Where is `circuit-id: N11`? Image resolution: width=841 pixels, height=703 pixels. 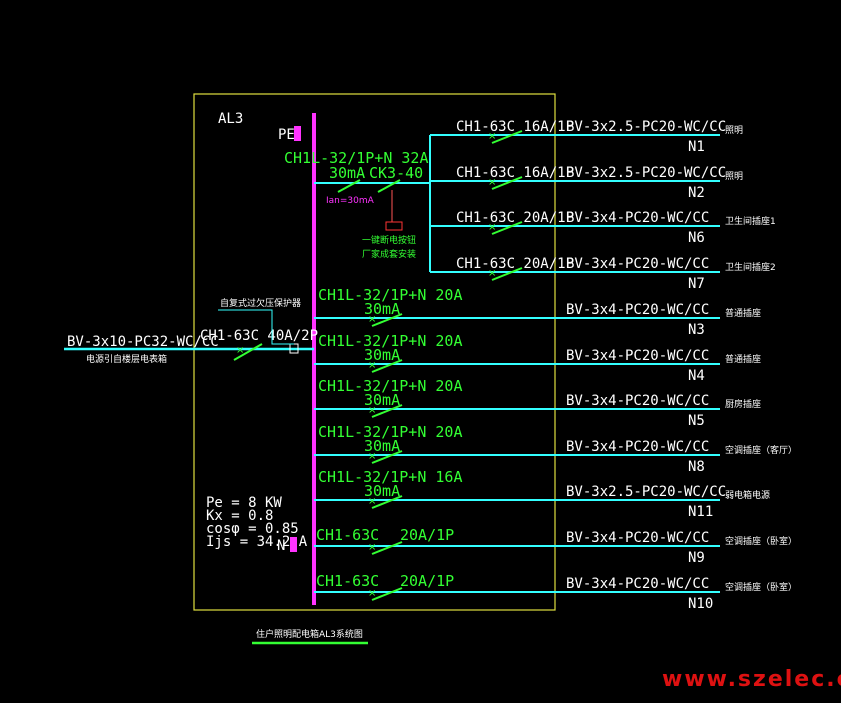 circuit-id: N11 is located at coordinates (700, 512).